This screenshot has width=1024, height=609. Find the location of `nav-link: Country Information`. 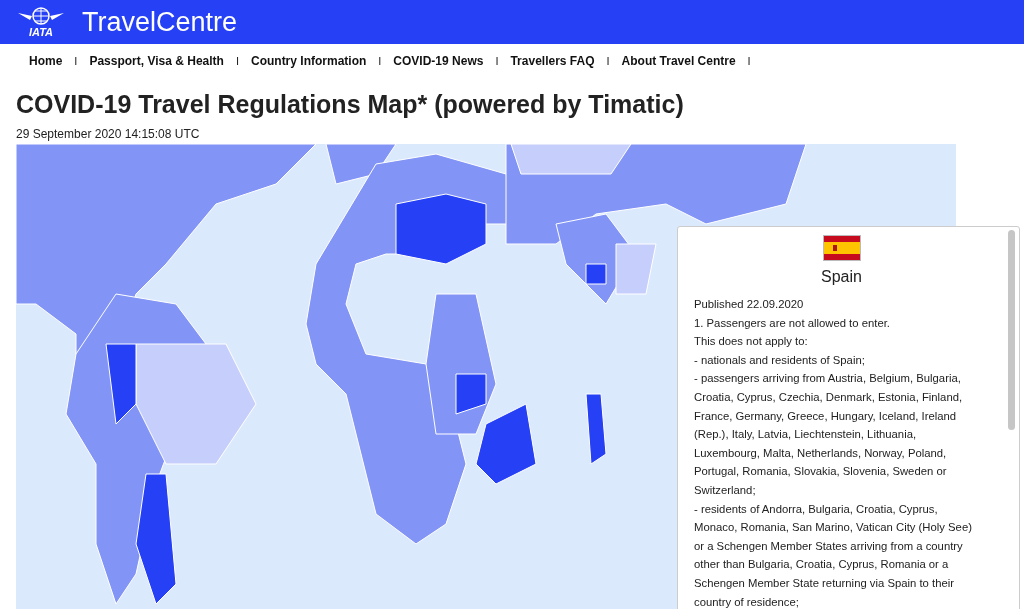

nav-link: Country Information is located at coordinates (308, 61).